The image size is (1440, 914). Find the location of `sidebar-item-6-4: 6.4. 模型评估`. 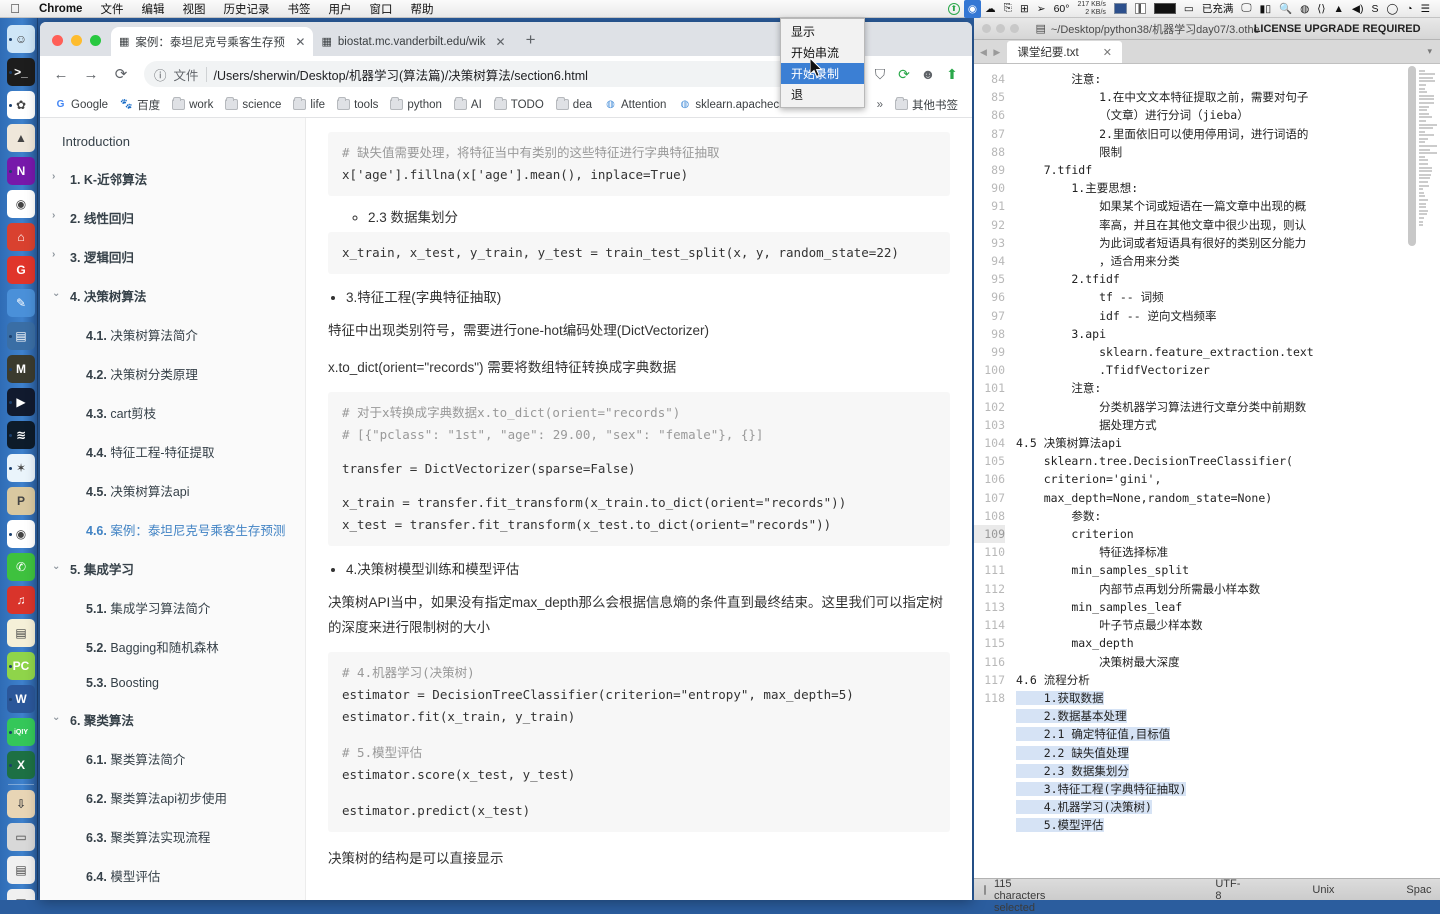

sidebar-item-6-4: 6.4. 模型评估 is located at coordinates (172, 875).